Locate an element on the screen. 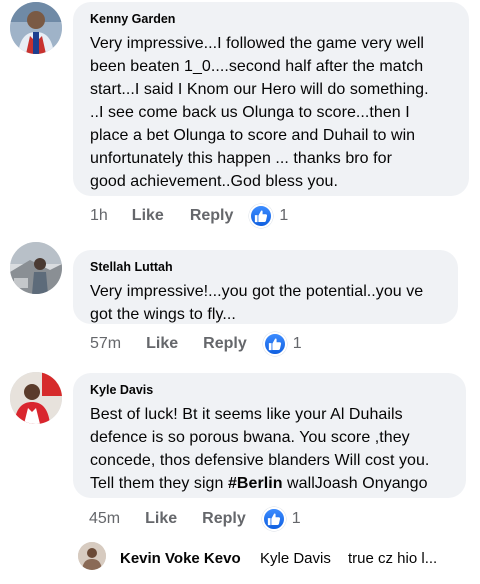 The image size is (480, 584). player-photo-avatar-icon is located at coordinates (36, 28).